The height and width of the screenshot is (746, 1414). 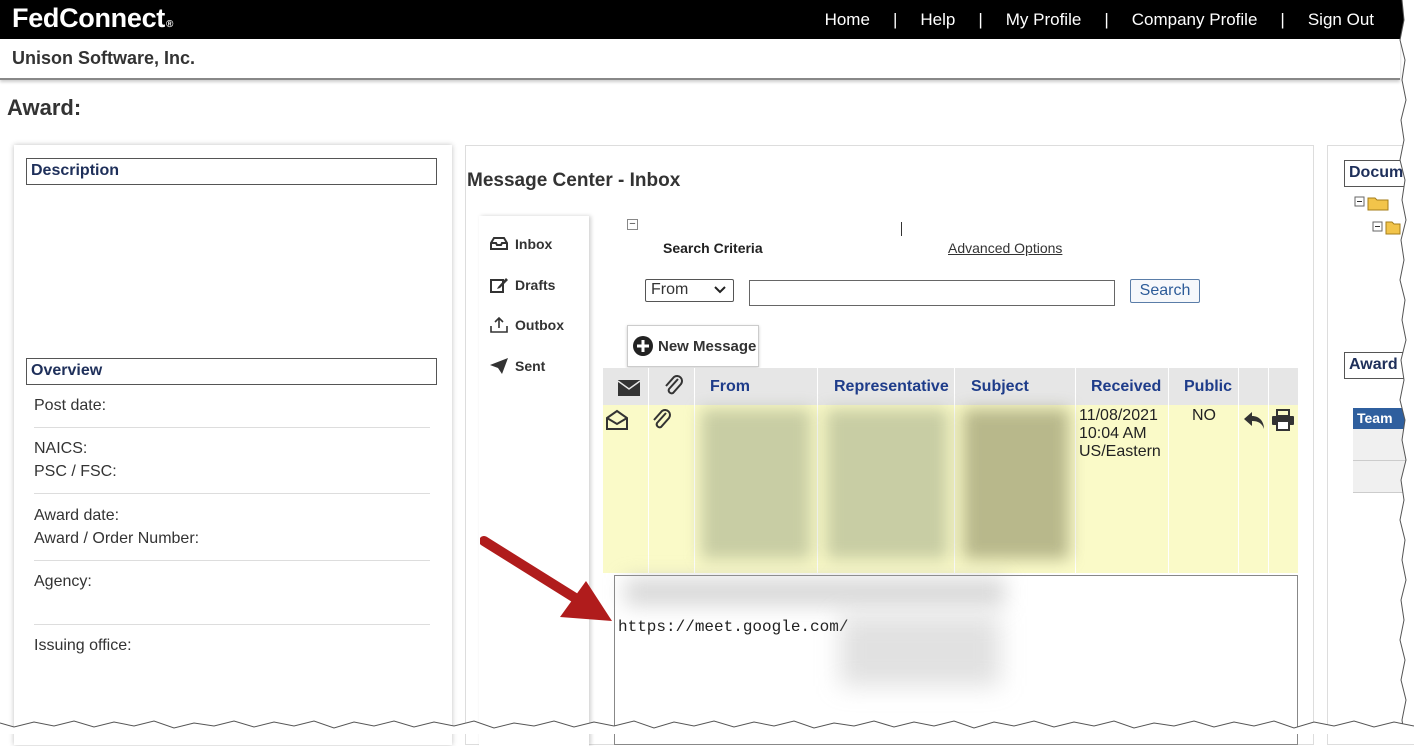 I want to click on search-field-select: From, so click(x=689, y=290).